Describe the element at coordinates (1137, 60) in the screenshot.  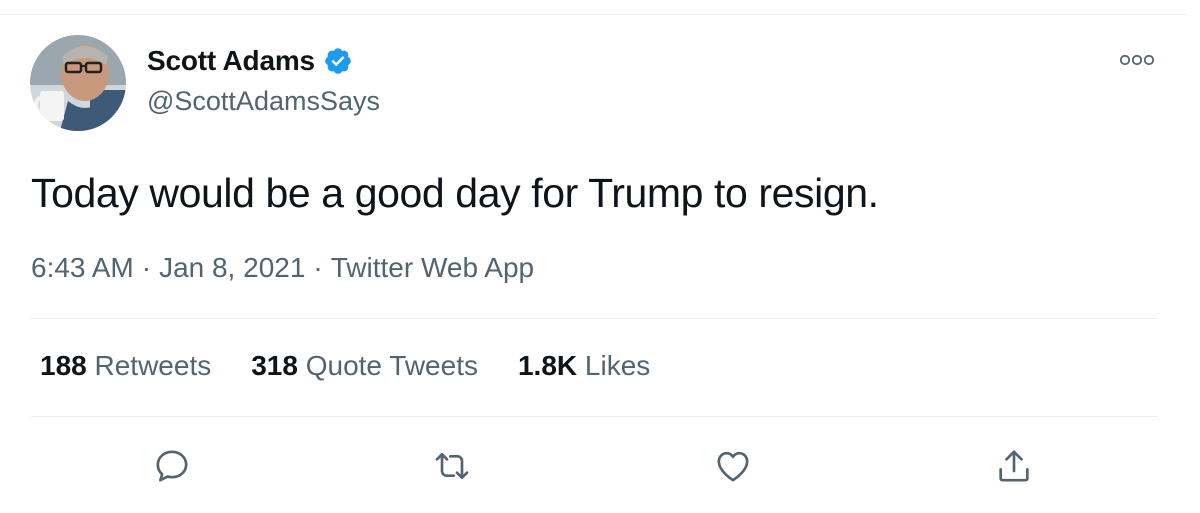
I see `more-horizontal-icon` at that location.